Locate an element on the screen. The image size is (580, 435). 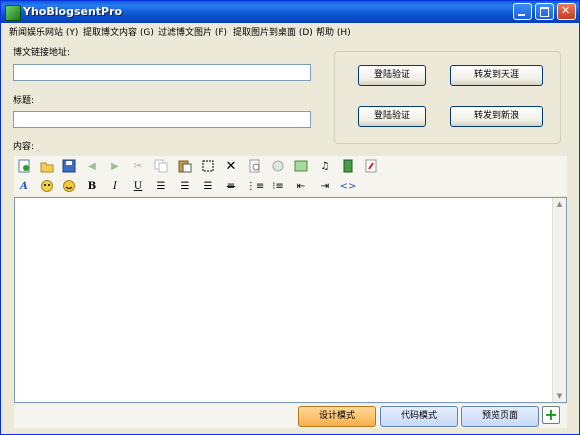
flash-icon is located at coordinates (371, 166).